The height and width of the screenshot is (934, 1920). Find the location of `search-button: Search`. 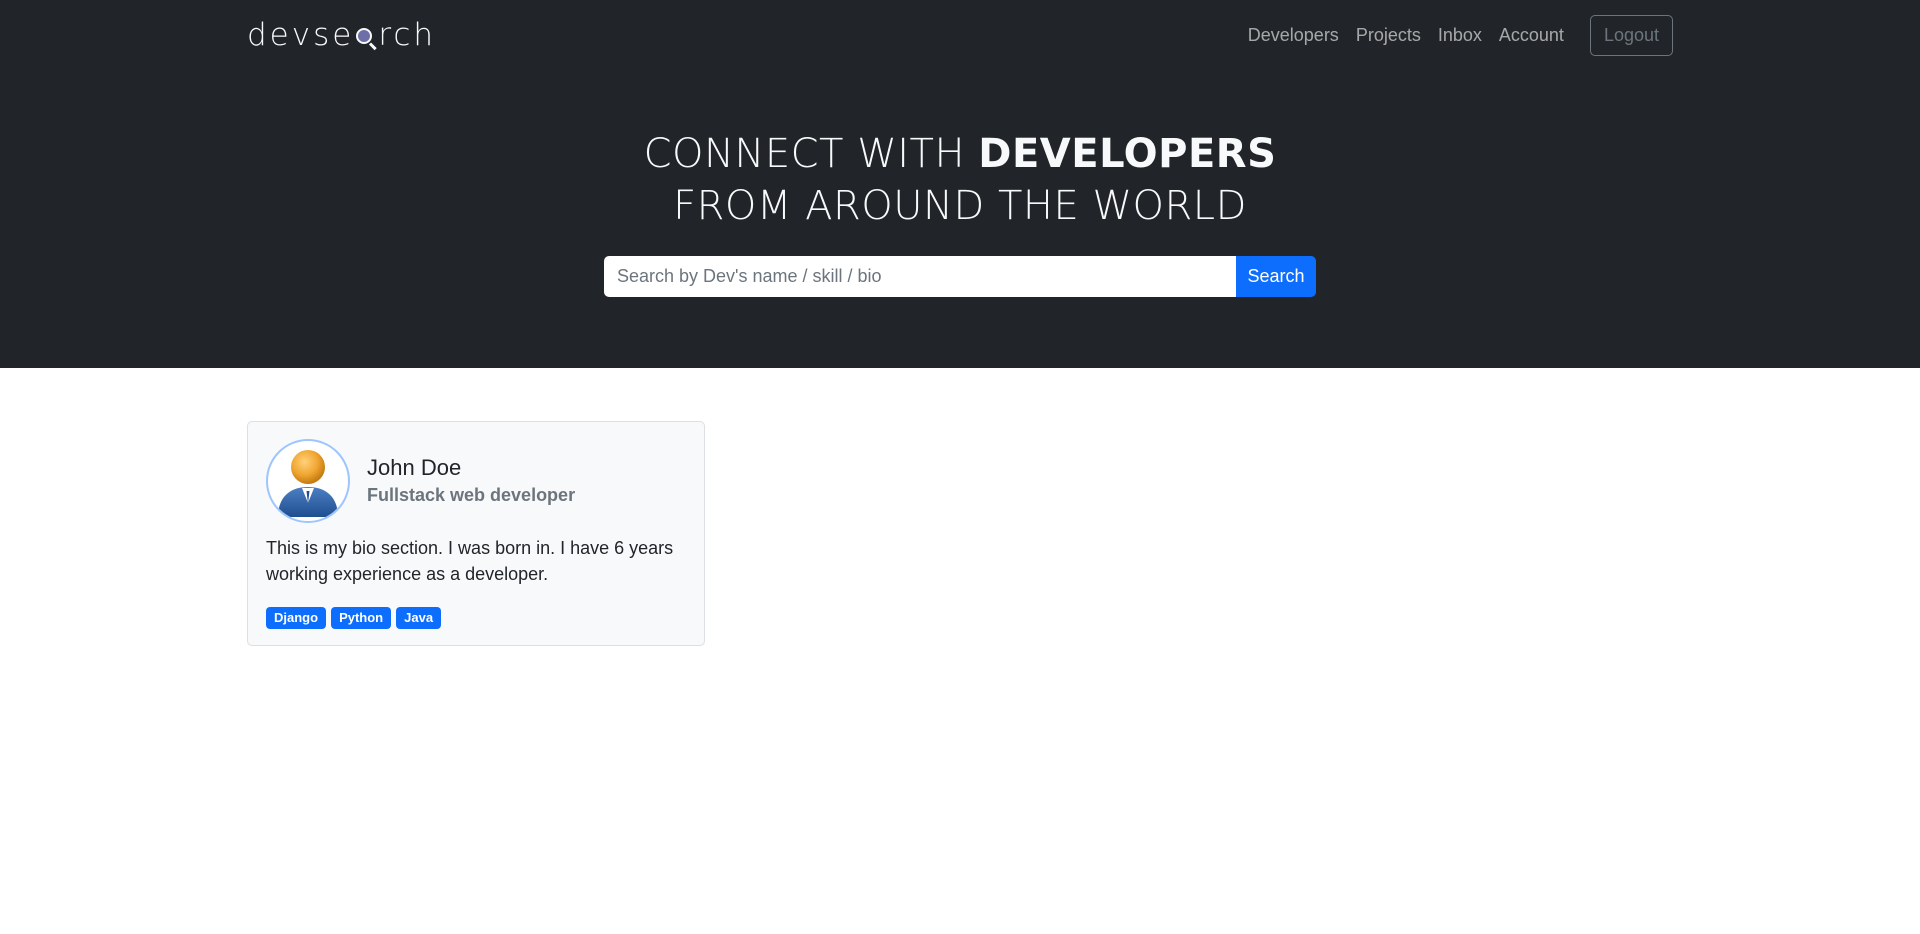

search-button: Search is located at coordinates (1276, 276).